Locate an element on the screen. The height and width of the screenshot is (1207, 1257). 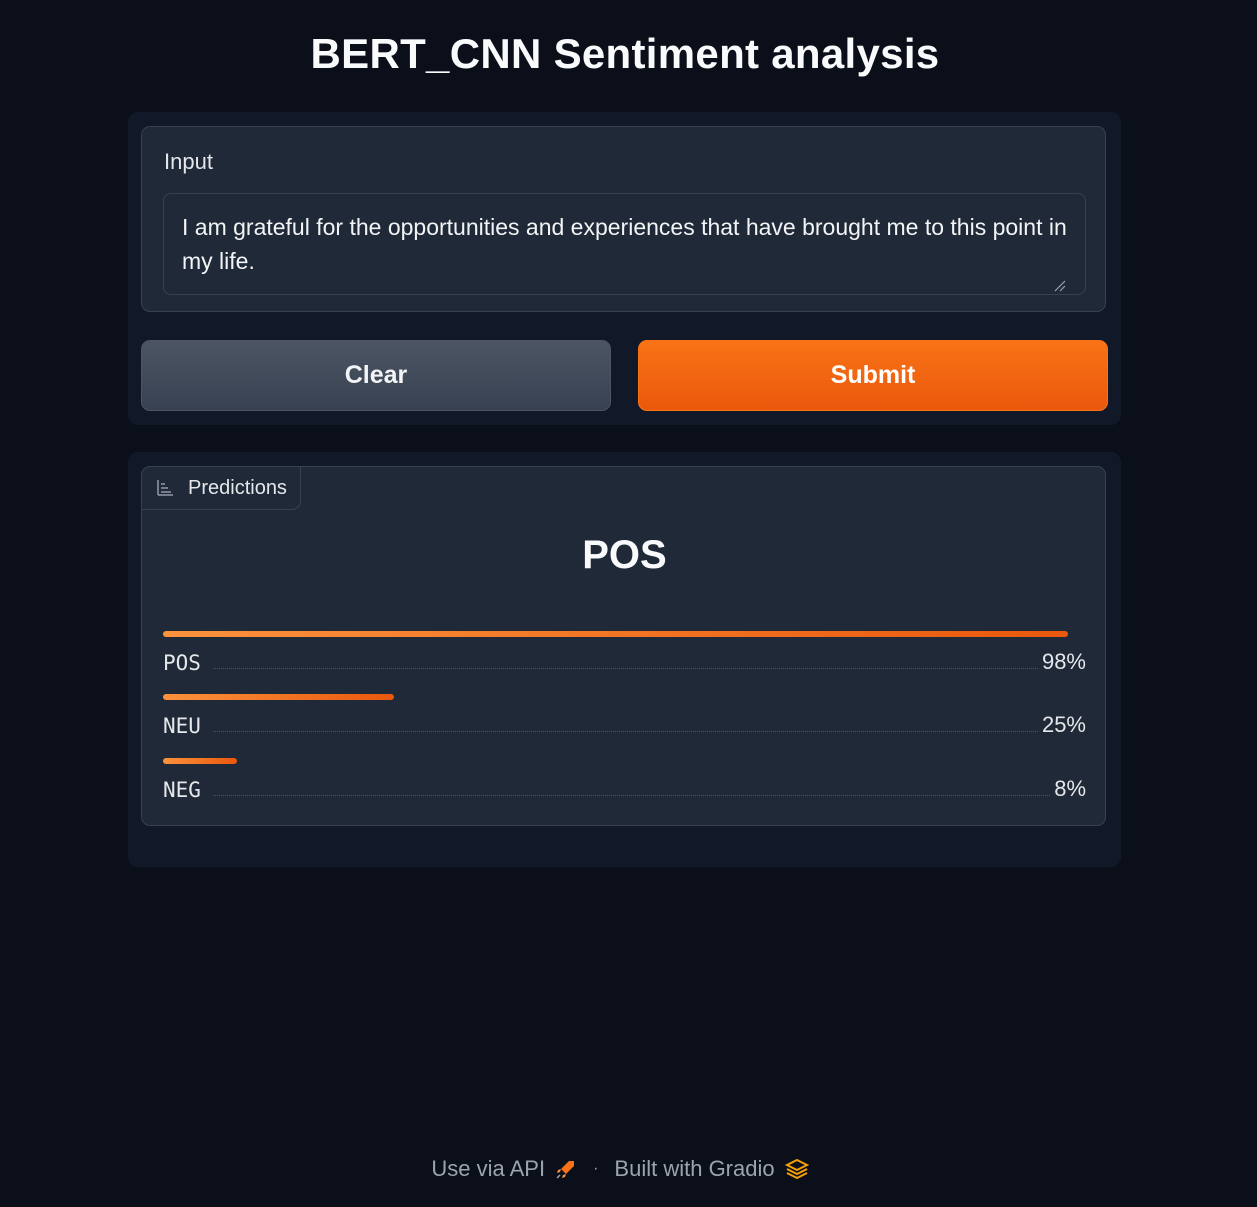
input-label: Input is located at coordinates (188, 161).